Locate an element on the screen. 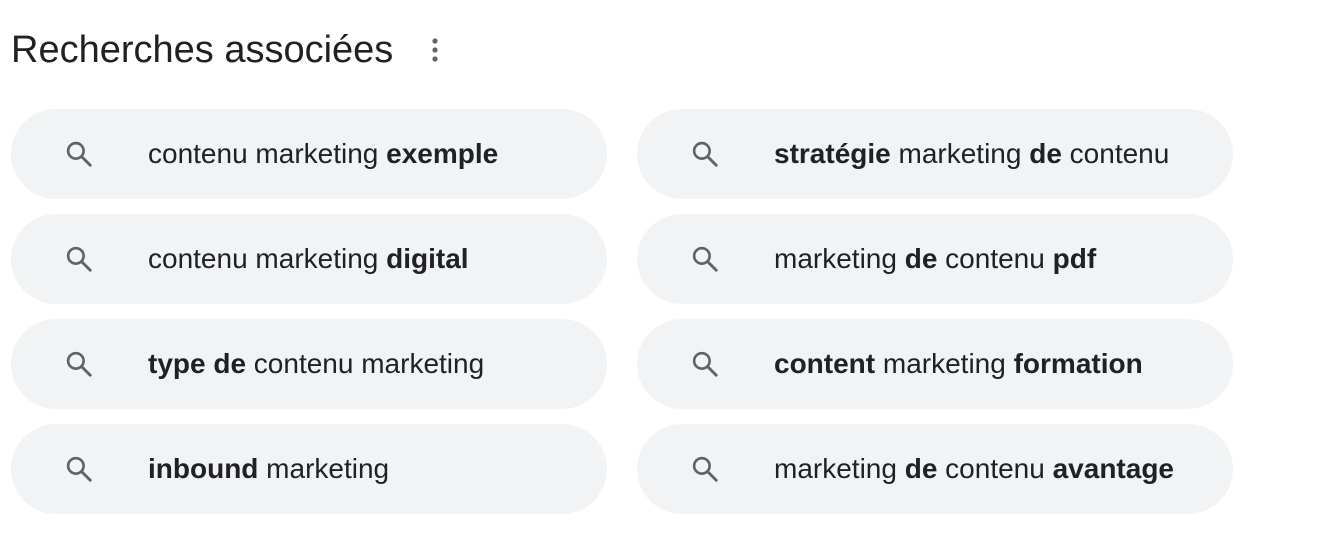  related-search-label: marketing de contenu avantage is located at coordinates (989, 469).